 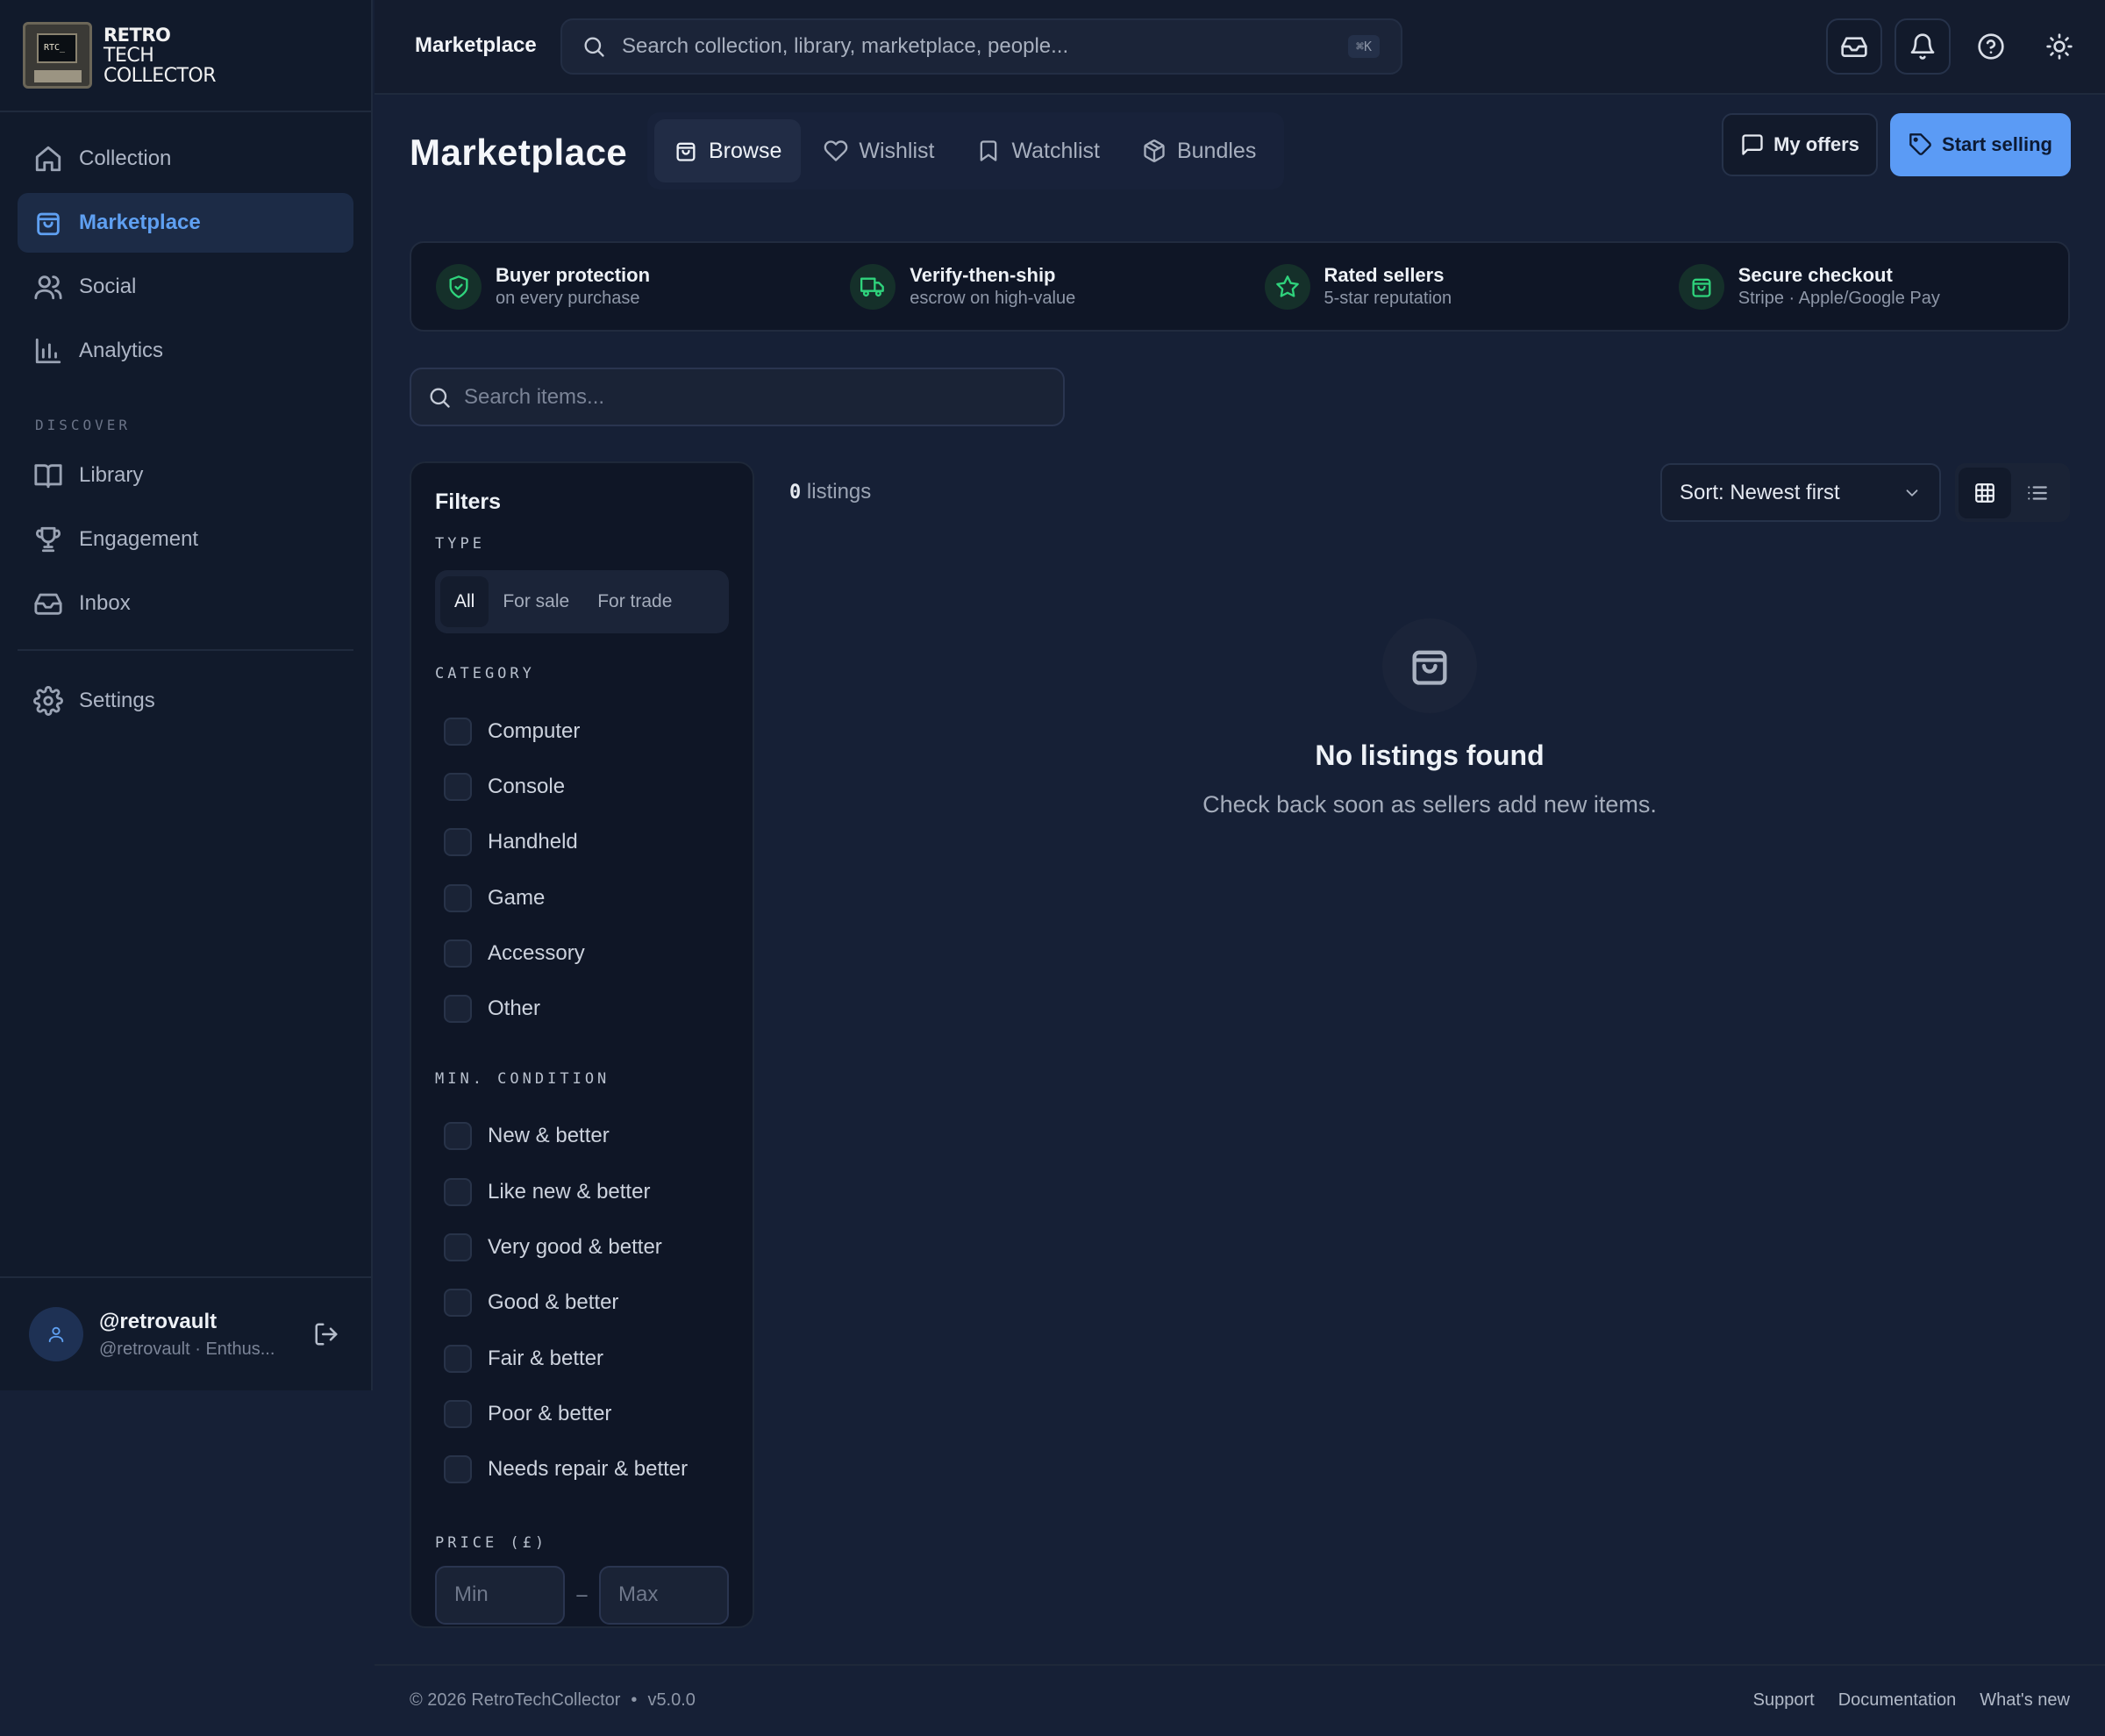 What do you see at coordinates (1839, 298) in the screenshot?
I see `trust-subtitle: Stripe · Apple/Google Pay` at bounding box center [1839, 298].